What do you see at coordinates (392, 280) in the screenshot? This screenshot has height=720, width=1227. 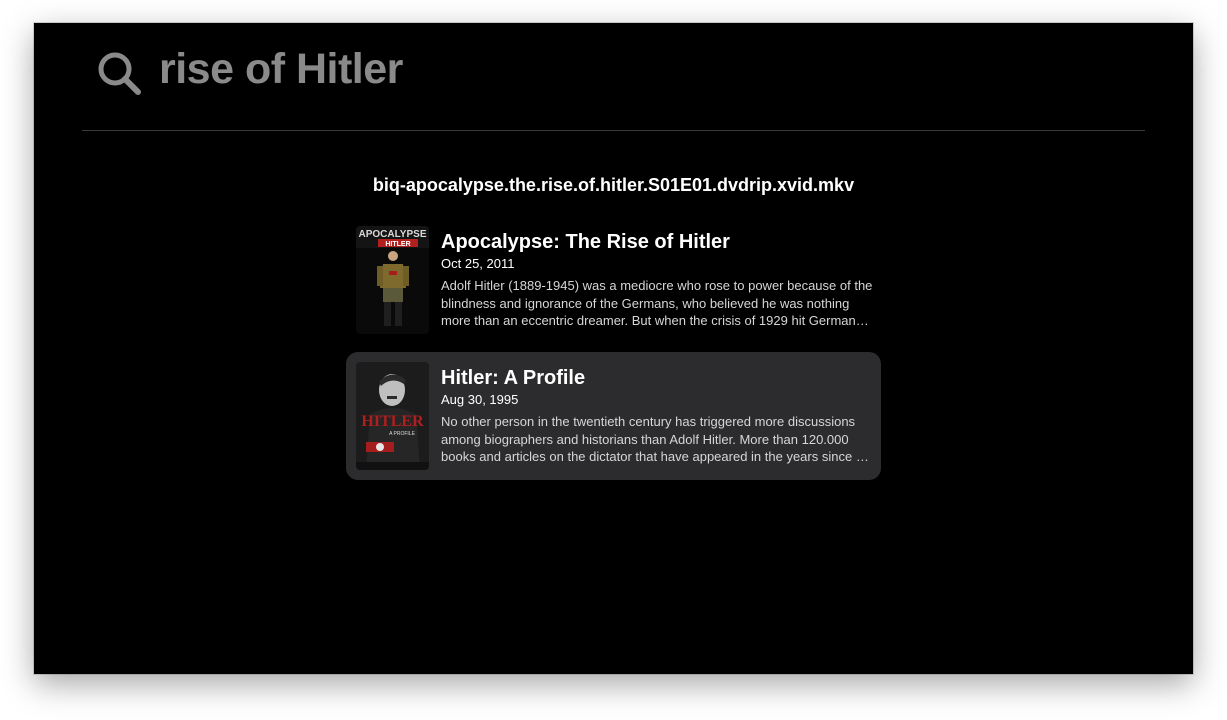 I see `poster-image: APOCALYPSE HITLER` at bounding box center [392, 280].